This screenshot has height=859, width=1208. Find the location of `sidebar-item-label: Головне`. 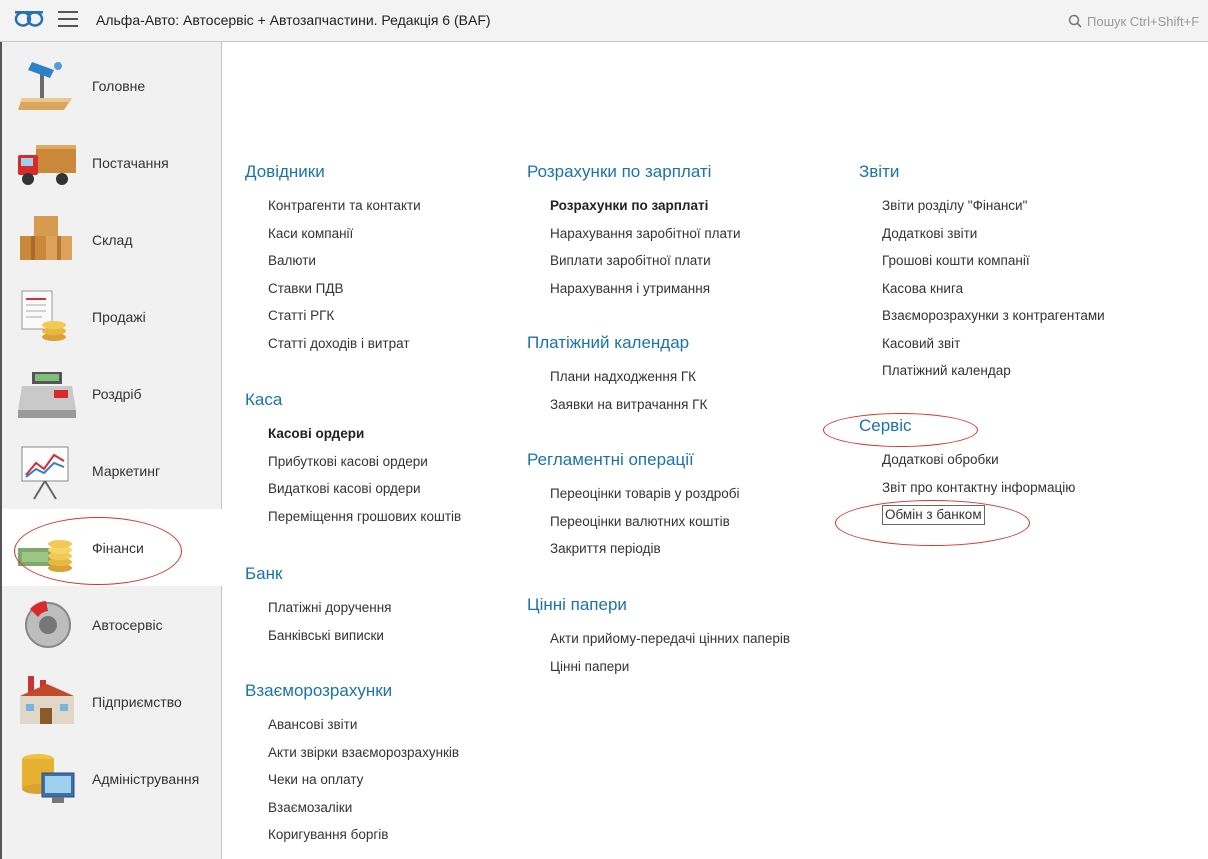

sidebar-item-label: Головне is located at coordinates (119, 85).